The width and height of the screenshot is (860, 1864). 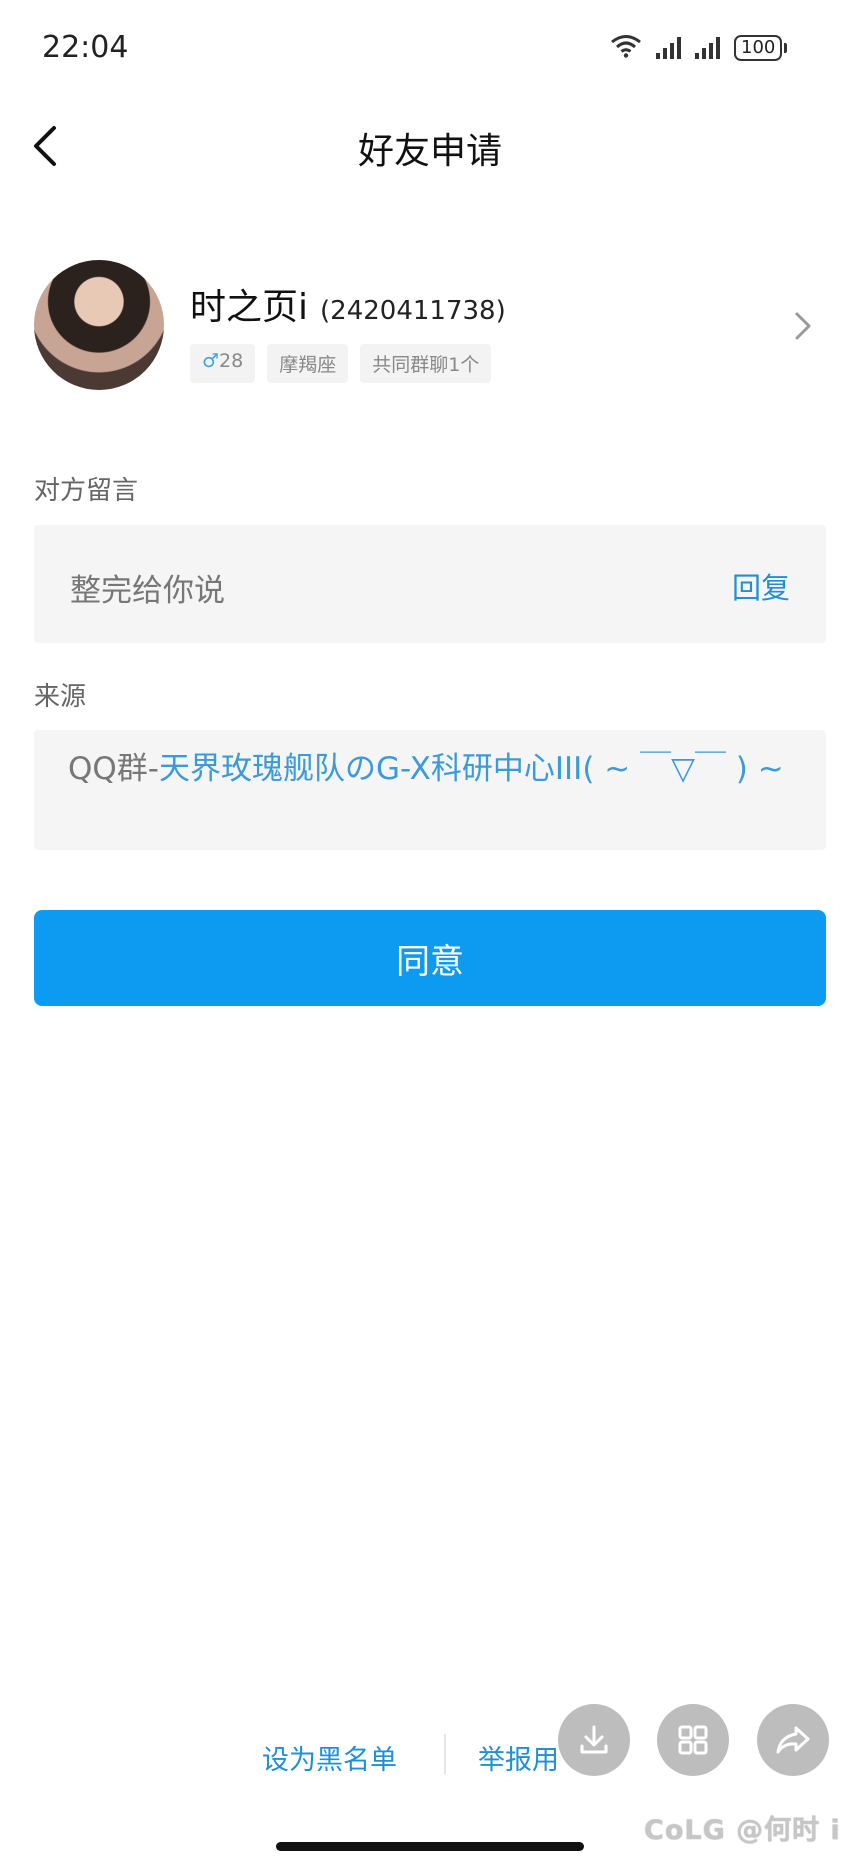 What do you see at coordinates (761, 48) in the screenshot?
I see `battery-icon: 100` at bounding box center [761, 48].